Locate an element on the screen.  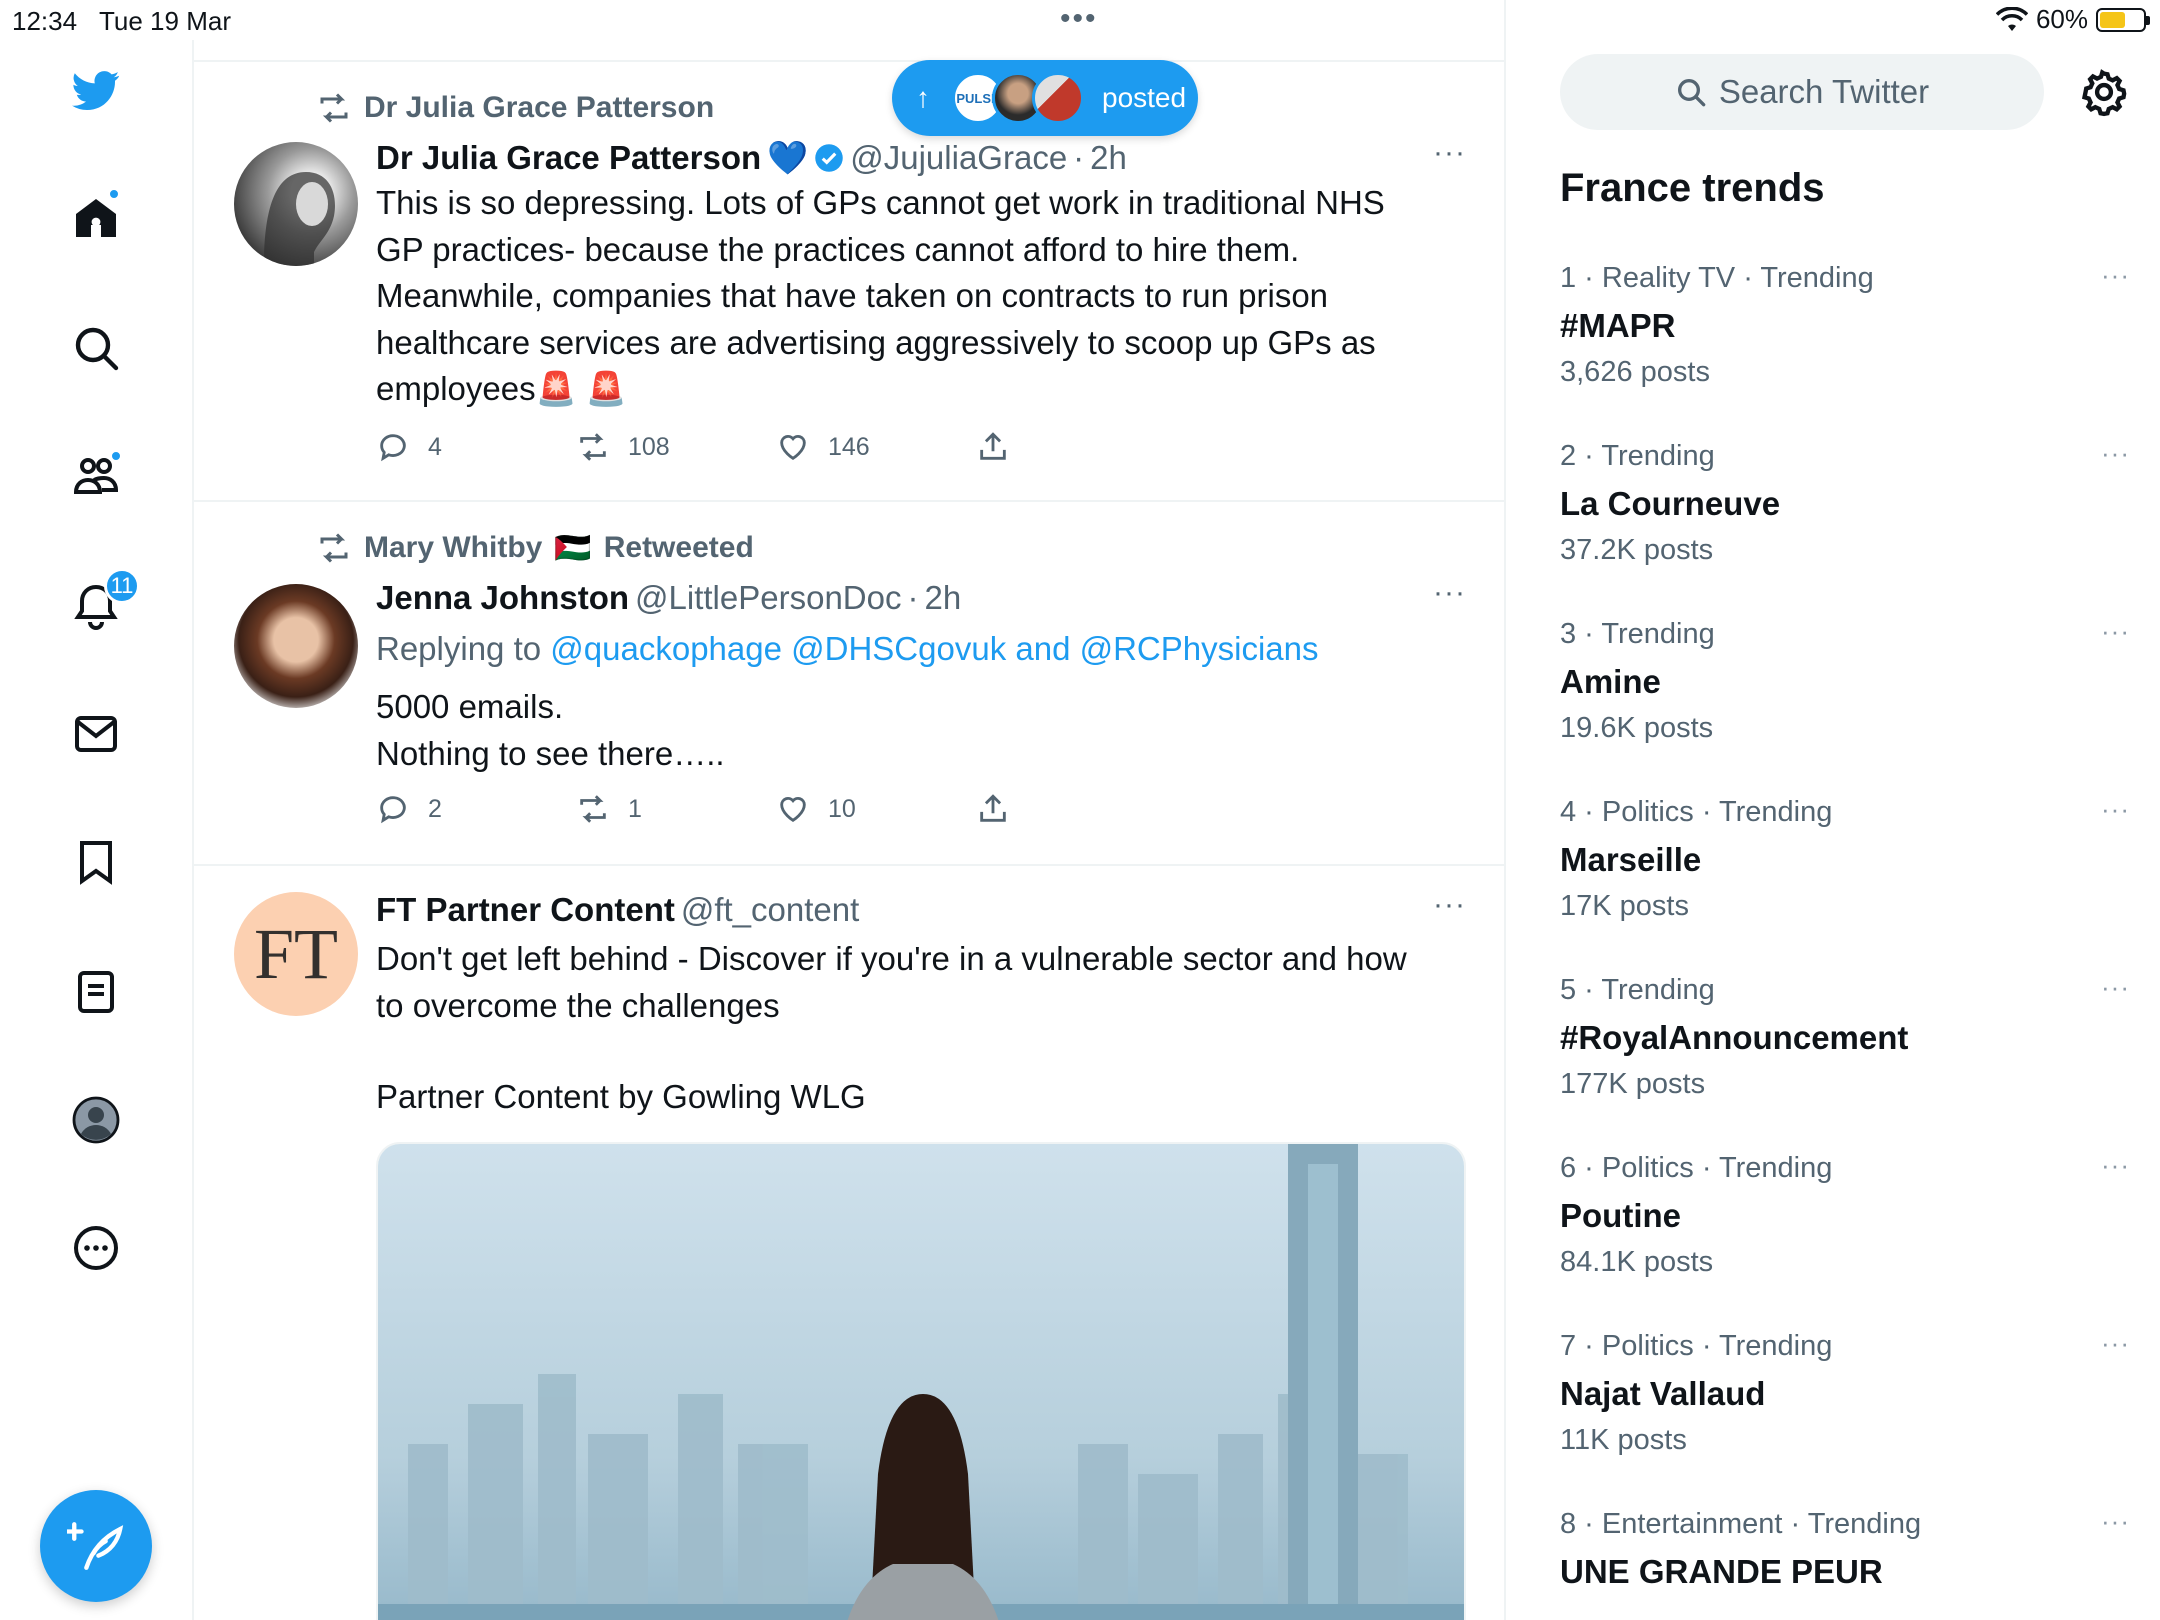
trend-meta: 6 · Politics · Trending is located at coordinates (1696, 1168).